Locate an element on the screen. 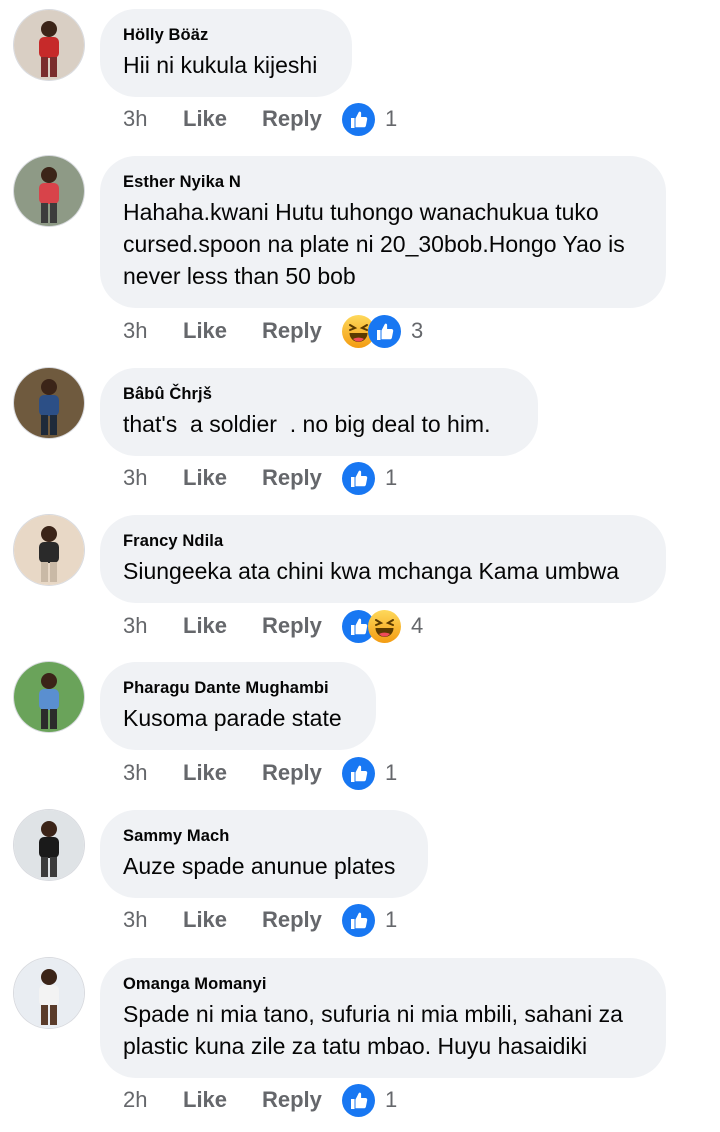  reaction-summary: 3 is located at coordinates (383, 331).